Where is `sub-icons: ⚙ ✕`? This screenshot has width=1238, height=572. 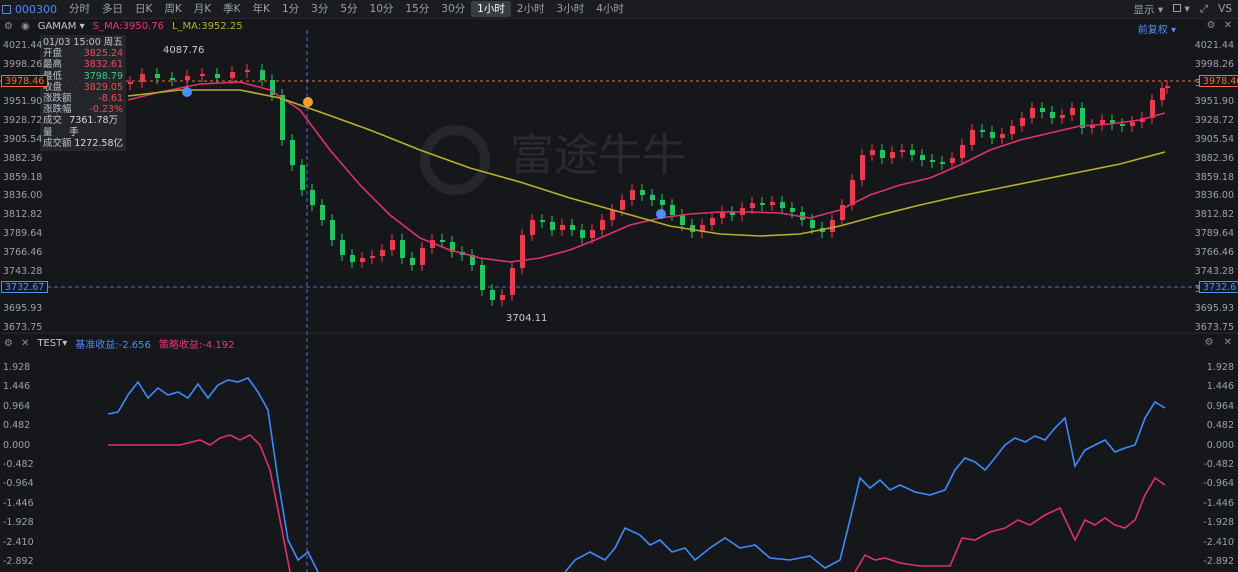
sub-icons: ⚙ ✕ is located at coordinates (1218, 342).